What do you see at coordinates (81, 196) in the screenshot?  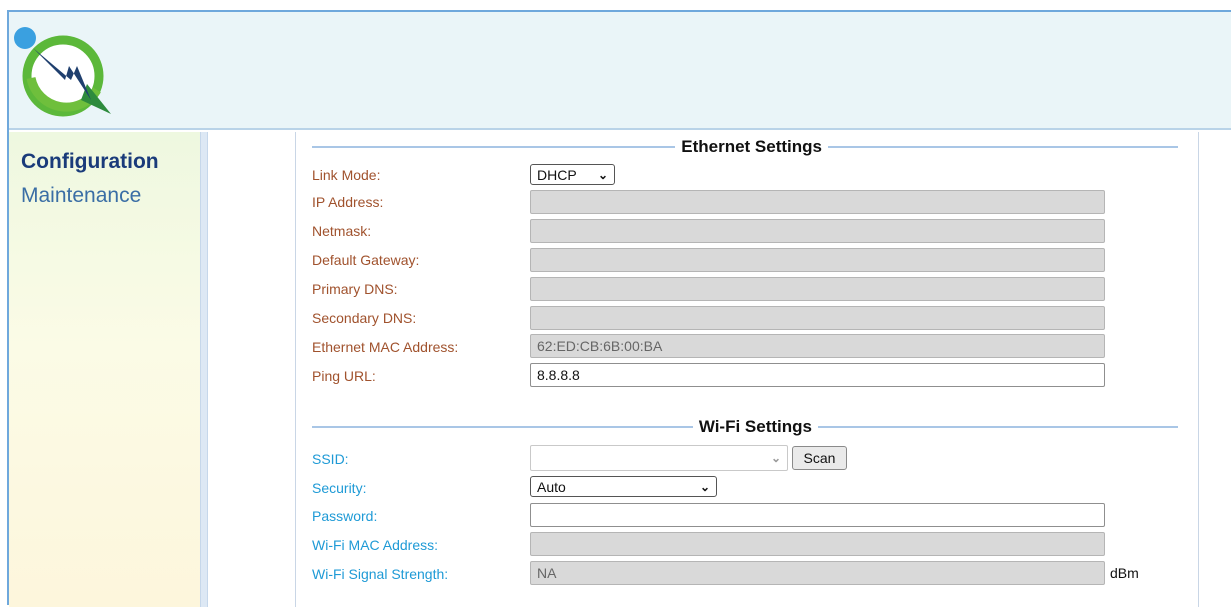 I see `nav-maintenance: Maintenance` at bounding box center [81, 196].